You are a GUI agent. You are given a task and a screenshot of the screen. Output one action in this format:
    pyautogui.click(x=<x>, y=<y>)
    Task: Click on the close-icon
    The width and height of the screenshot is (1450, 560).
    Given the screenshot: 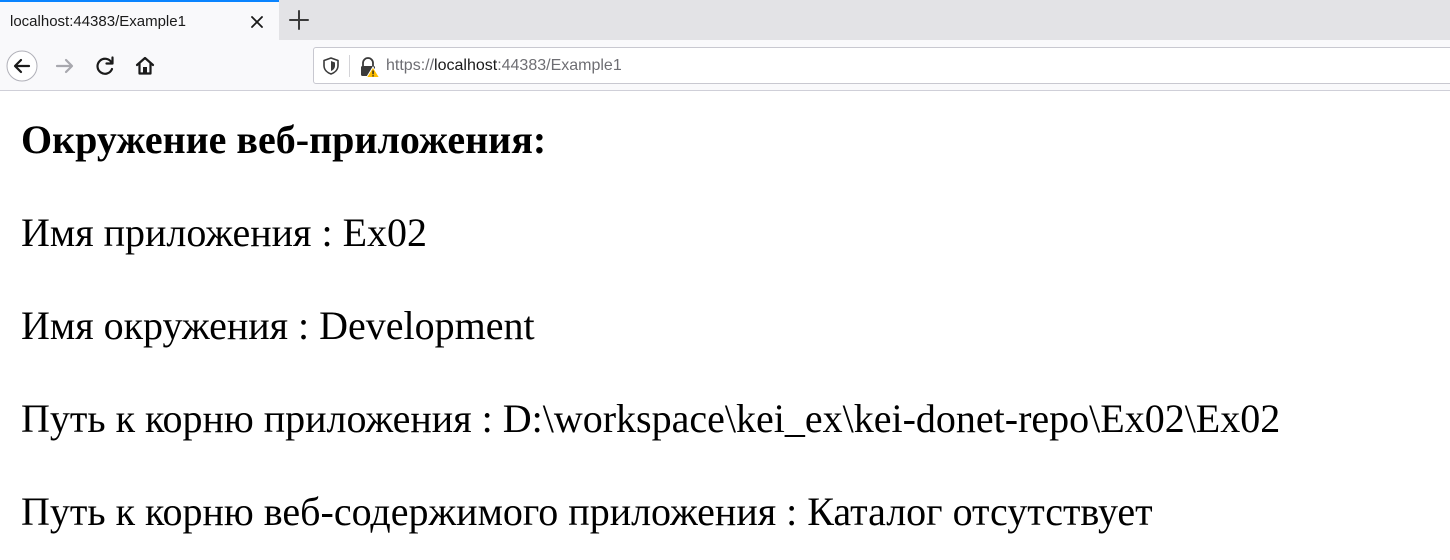 What is the action you would take?
    pyautogui.click(x=257, y=22)
    